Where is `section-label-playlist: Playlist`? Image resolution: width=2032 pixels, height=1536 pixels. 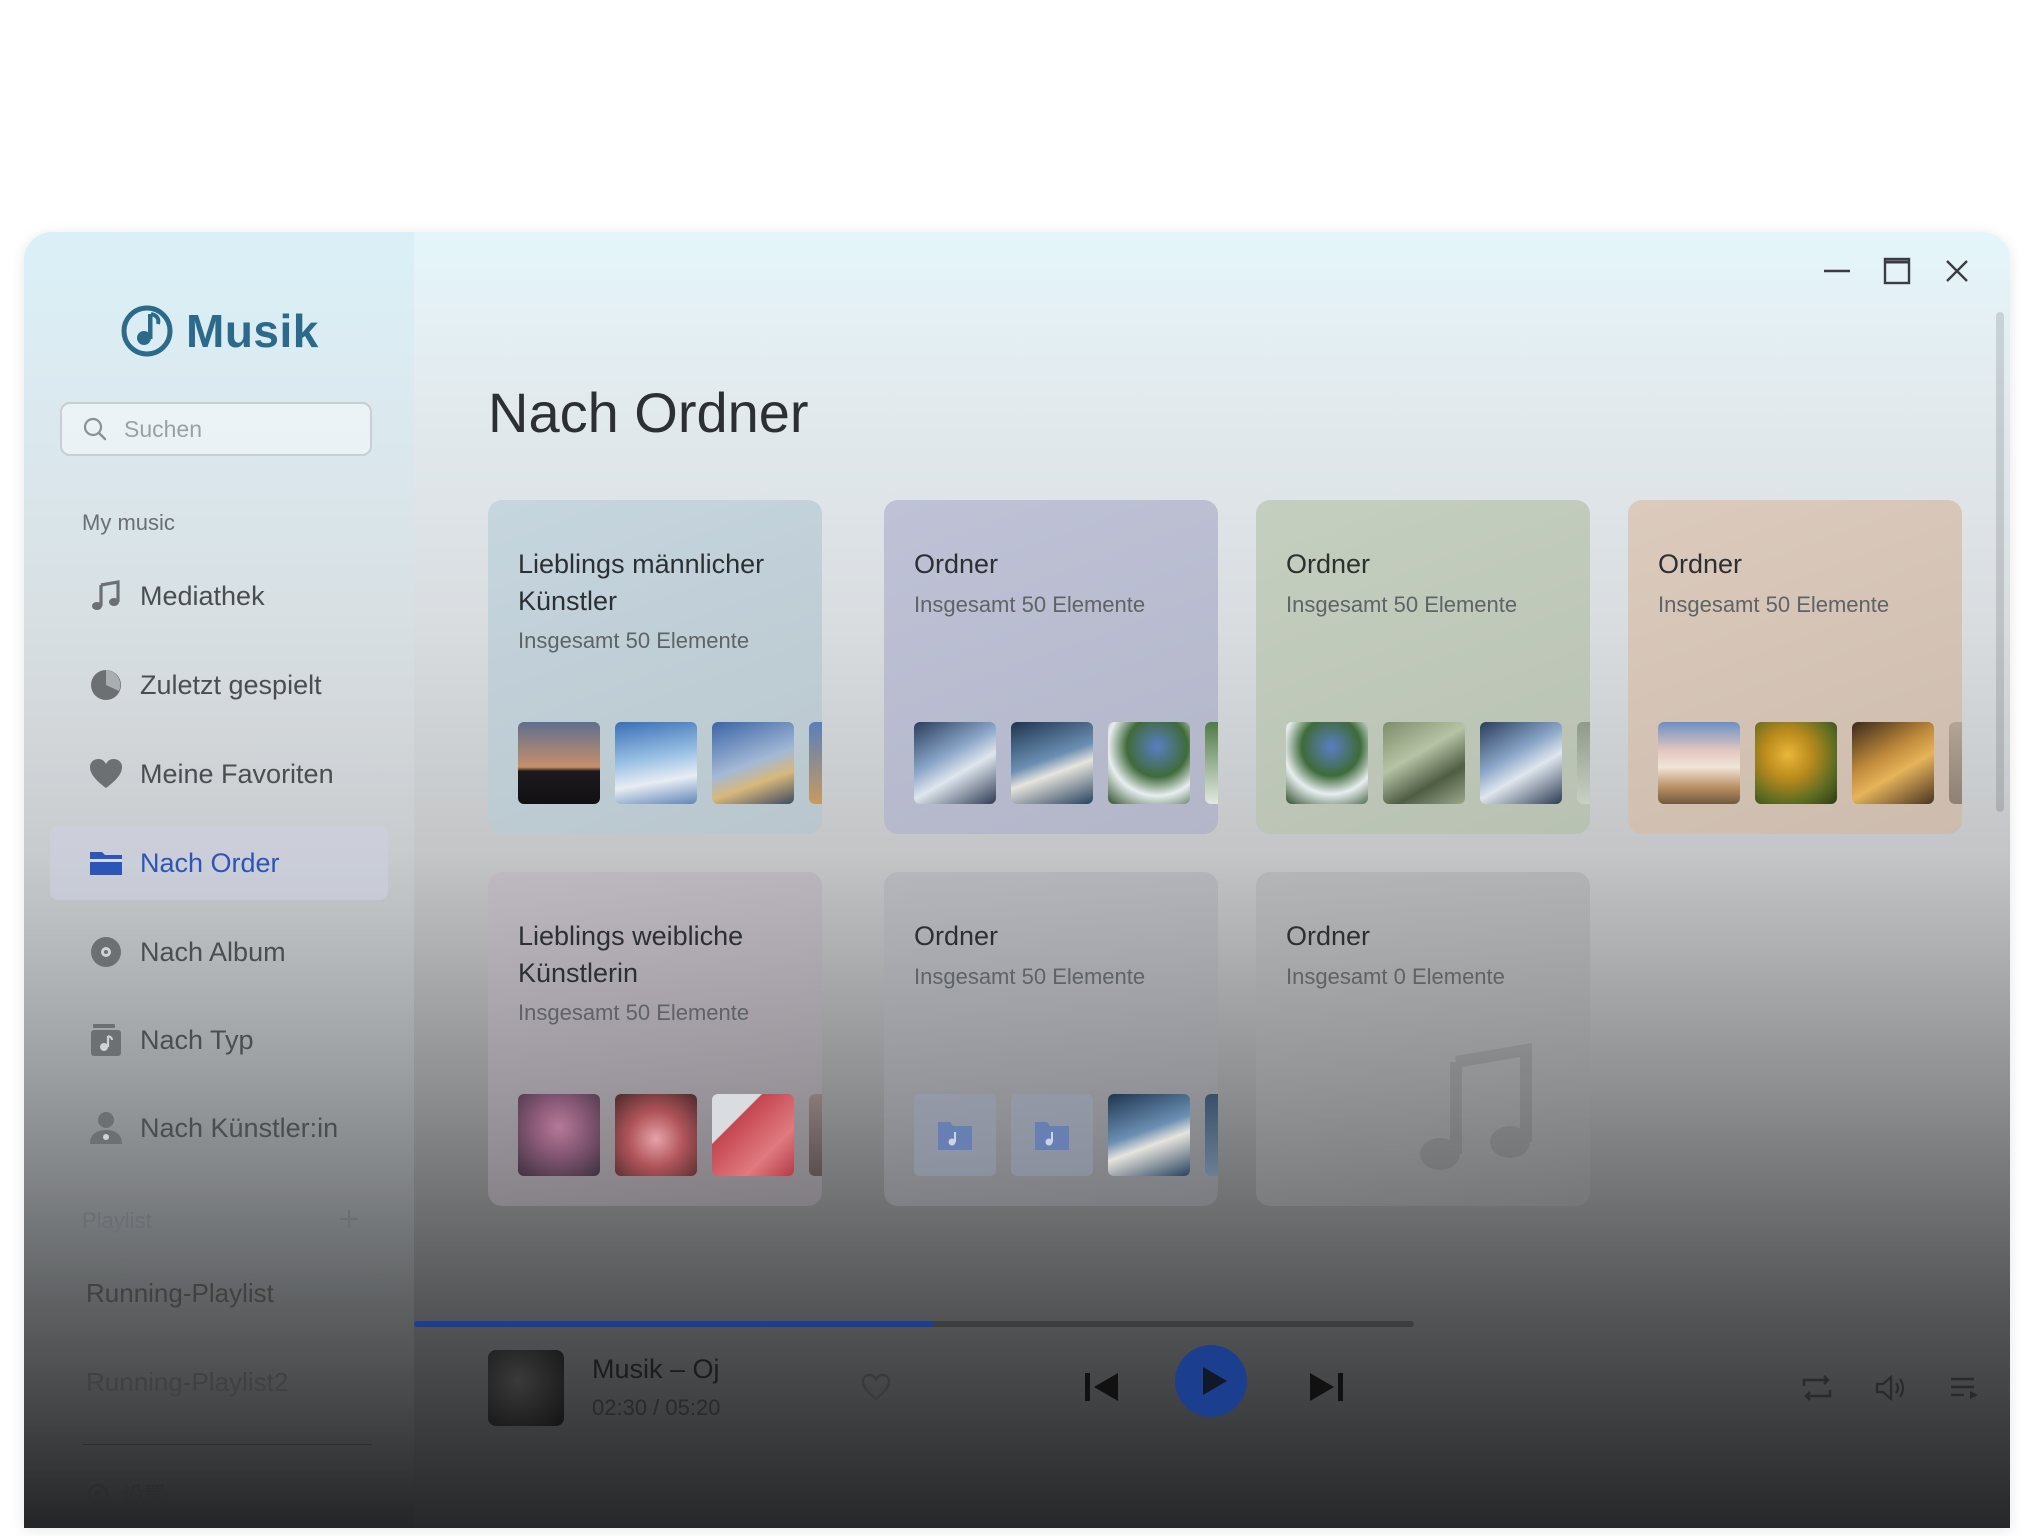
section-label-playlist: Playlist is located at coordinates (117, 1220).